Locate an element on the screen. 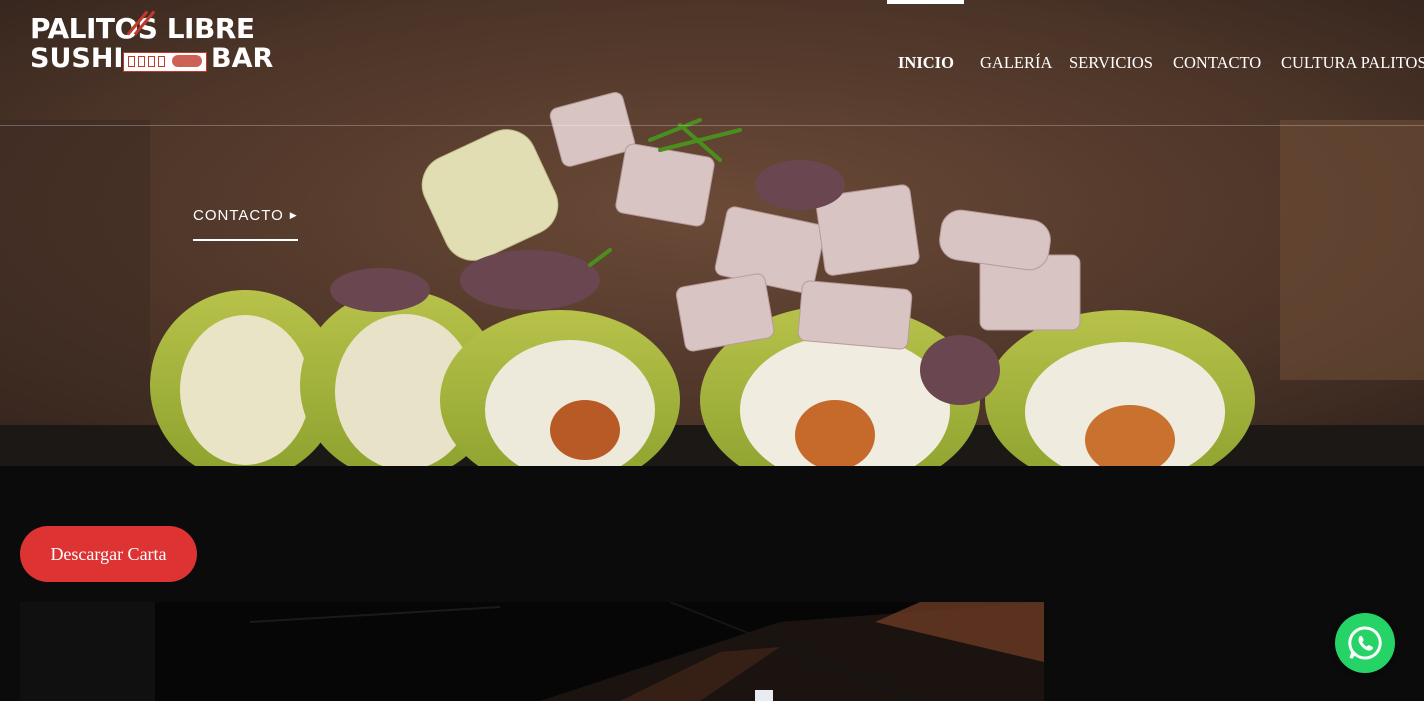 The height and width of the screenshot is (701, 1424). nav-item-cultura-palitos: CULTURA PALITOS is located at coordinates (1352, 63).